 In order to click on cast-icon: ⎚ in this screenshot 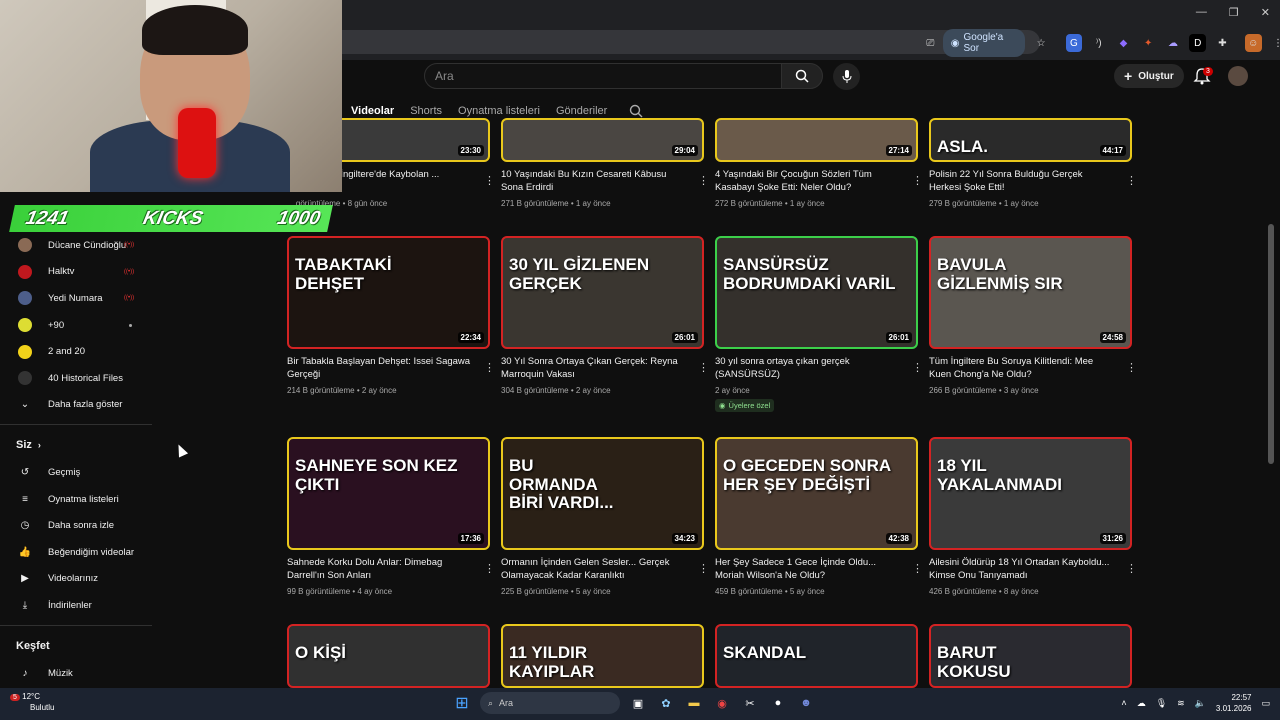, I will do `click(930, 43)`.